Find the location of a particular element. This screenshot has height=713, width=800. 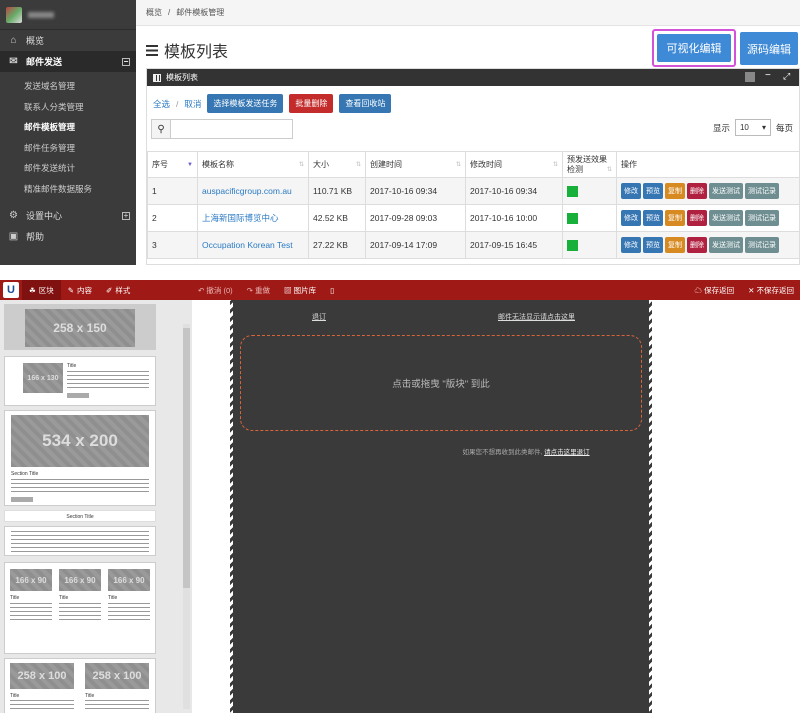

search-input is located at coordinates (232, 129).